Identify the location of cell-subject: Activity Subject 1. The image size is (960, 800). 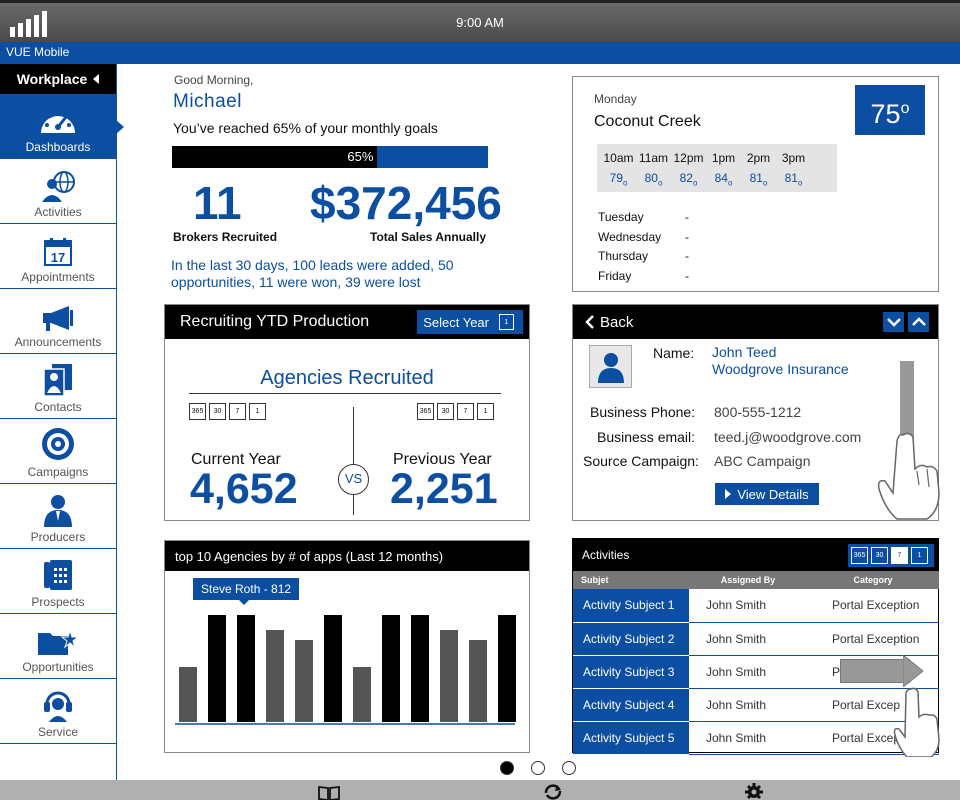
(631, 606).